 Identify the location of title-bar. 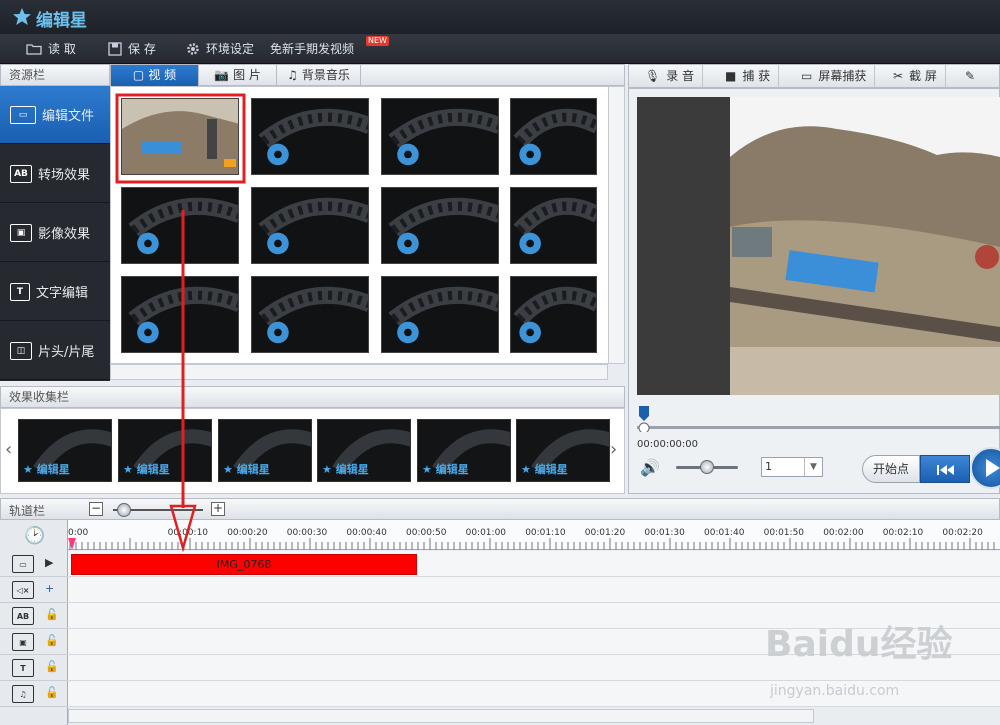
(500, 17).